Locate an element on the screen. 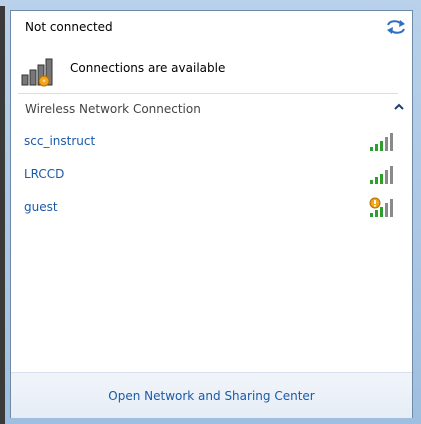 Image resolution: width=421 pixels, height=424 pixels. footer-bar: Open Network and Sharing Center is located at coordinates (211, 395).